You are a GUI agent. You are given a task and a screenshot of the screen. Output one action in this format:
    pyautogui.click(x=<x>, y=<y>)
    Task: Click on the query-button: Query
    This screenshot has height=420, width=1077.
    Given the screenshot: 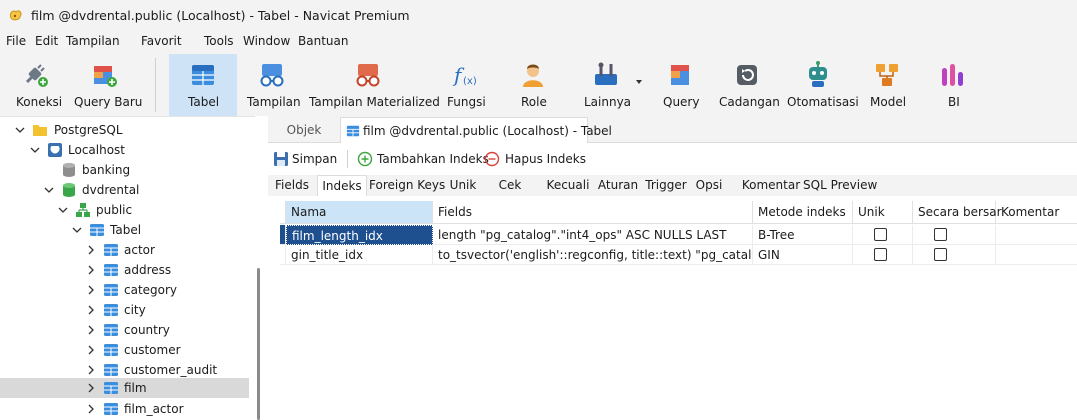 What is the action you would take?
    pyautogui.click(x=680, y=85)
    